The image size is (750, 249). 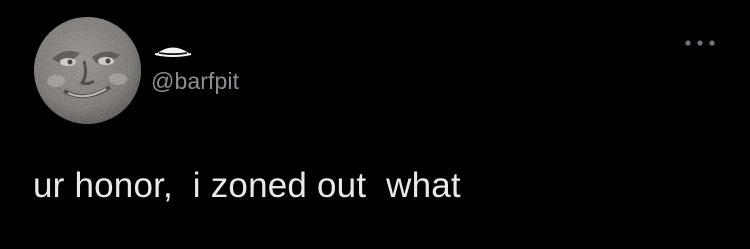 I want to click on user-handle: @barfpit, so click(x=195, y=81).